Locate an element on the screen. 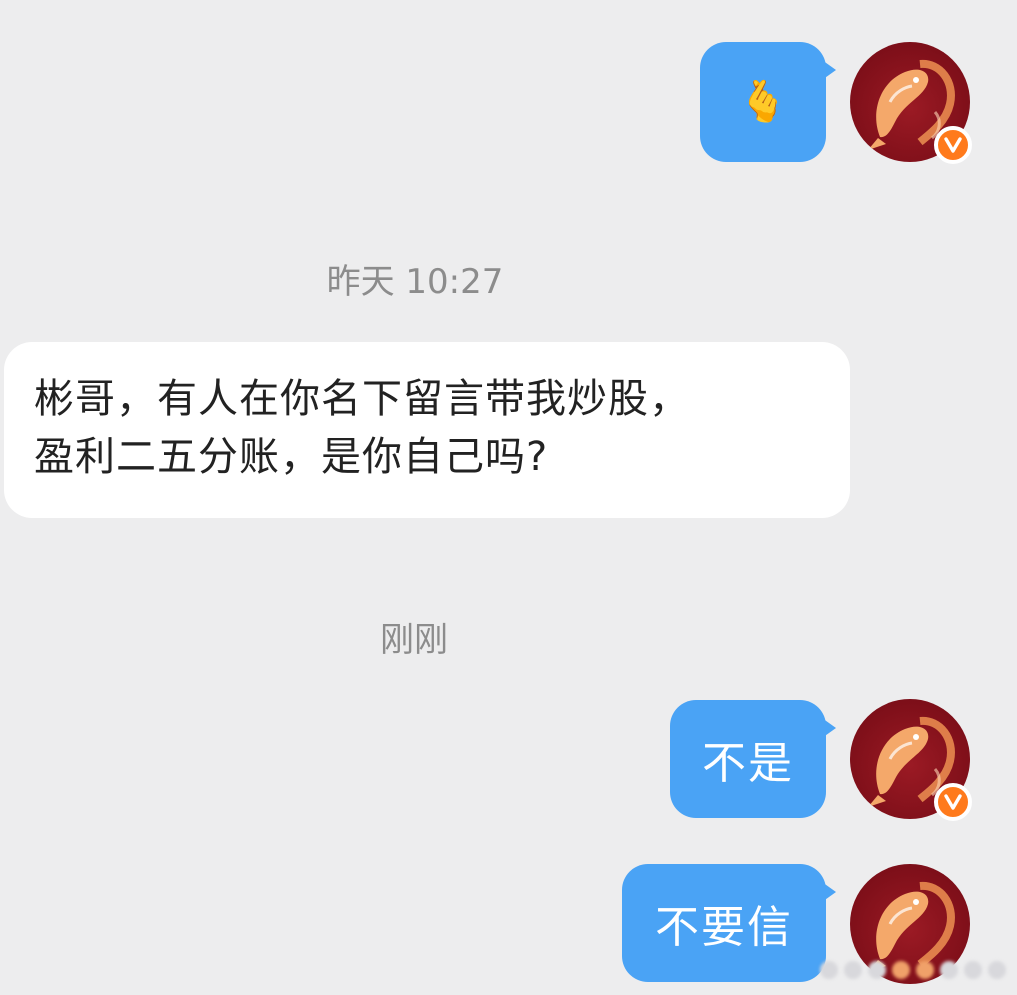 This screenshot has width=1017, height=995. message-bubble-incoming: 彬哥，有人在你名下留言带我炒股， 盈利二五分账，是你自己吗? is located at coordinates (427, 430).